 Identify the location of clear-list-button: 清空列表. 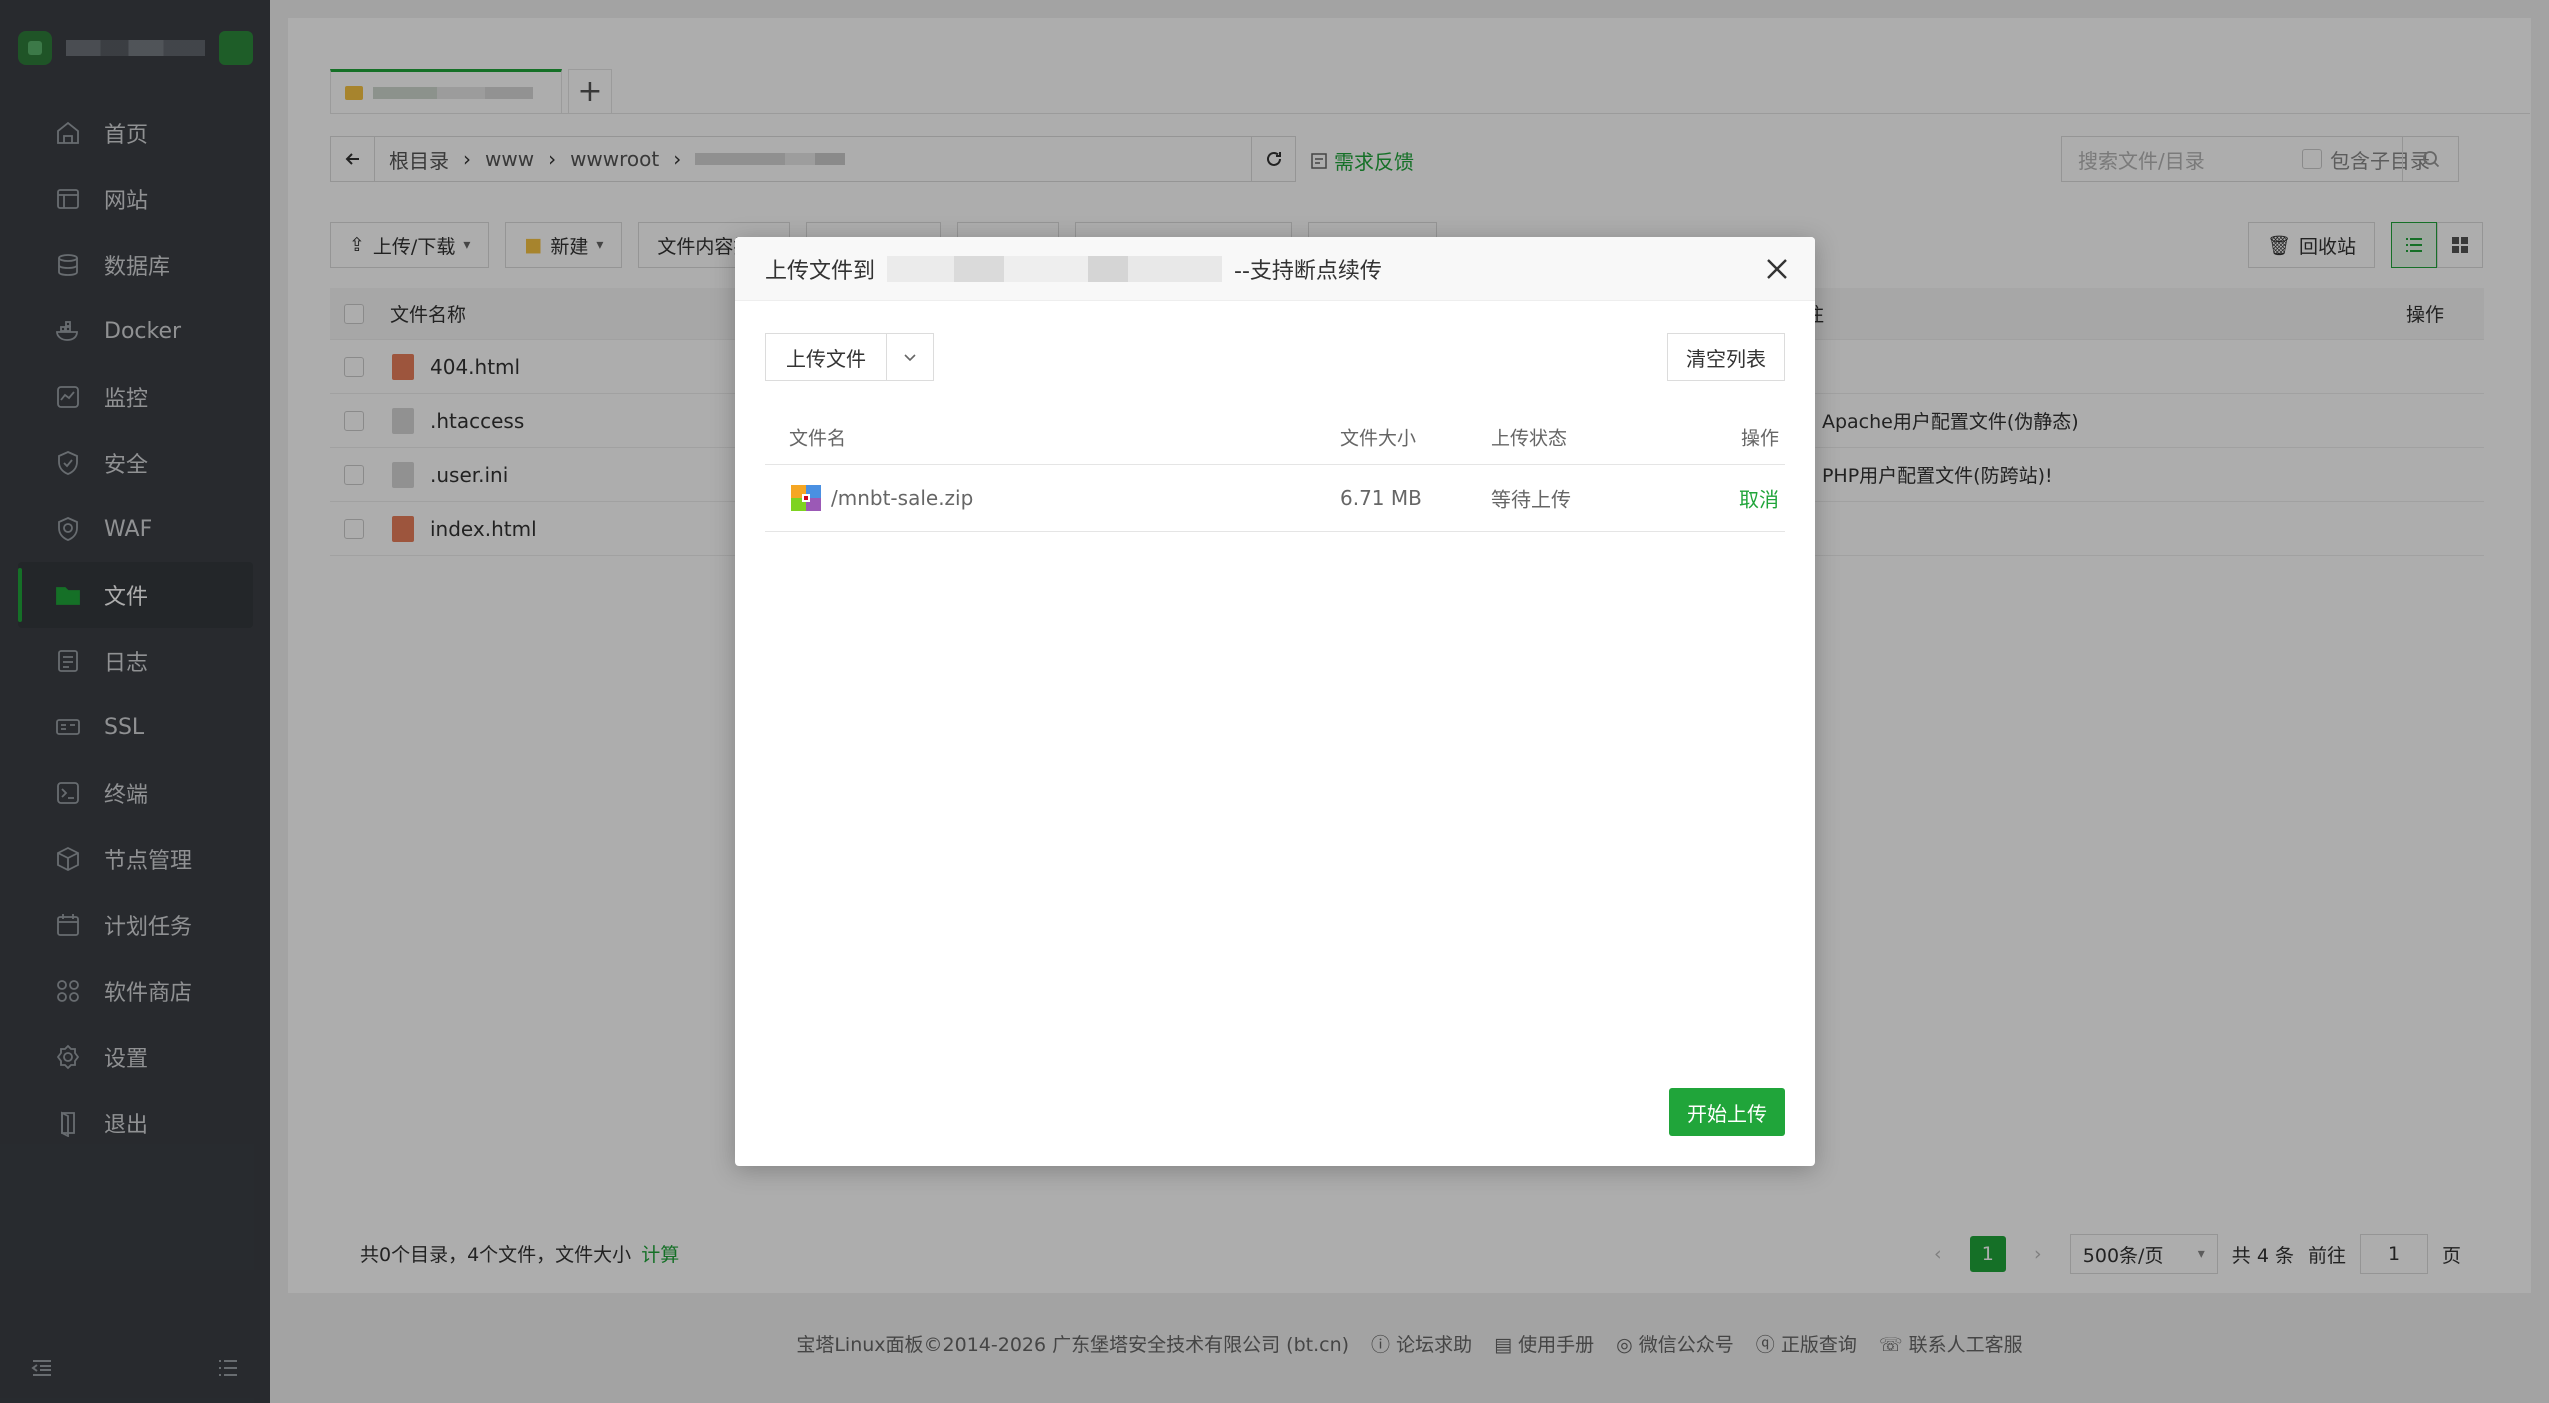
(1726, 357).